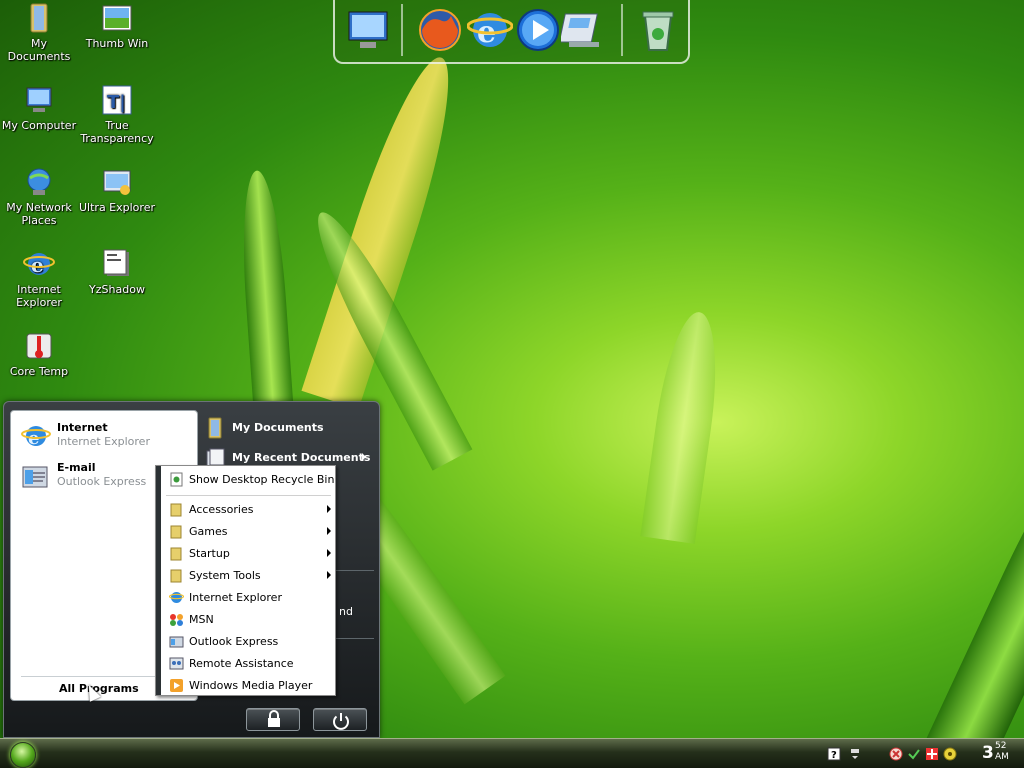  What do you see at coordinates (117, 182) in the screenshot?
I see `explorer-icon` at bounding box center [117, 182].